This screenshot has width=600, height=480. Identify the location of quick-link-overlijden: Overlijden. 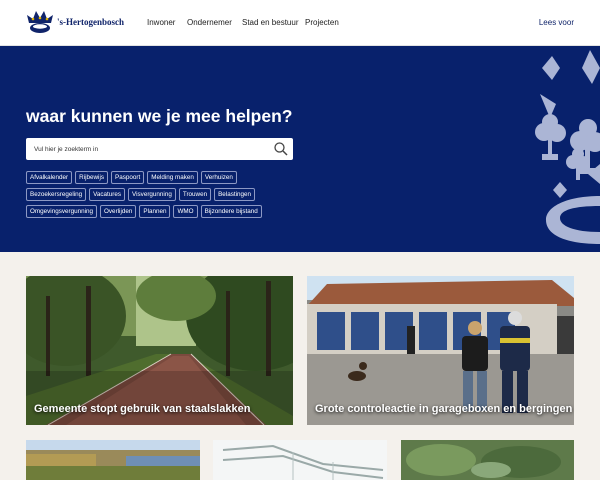
(118, 211).